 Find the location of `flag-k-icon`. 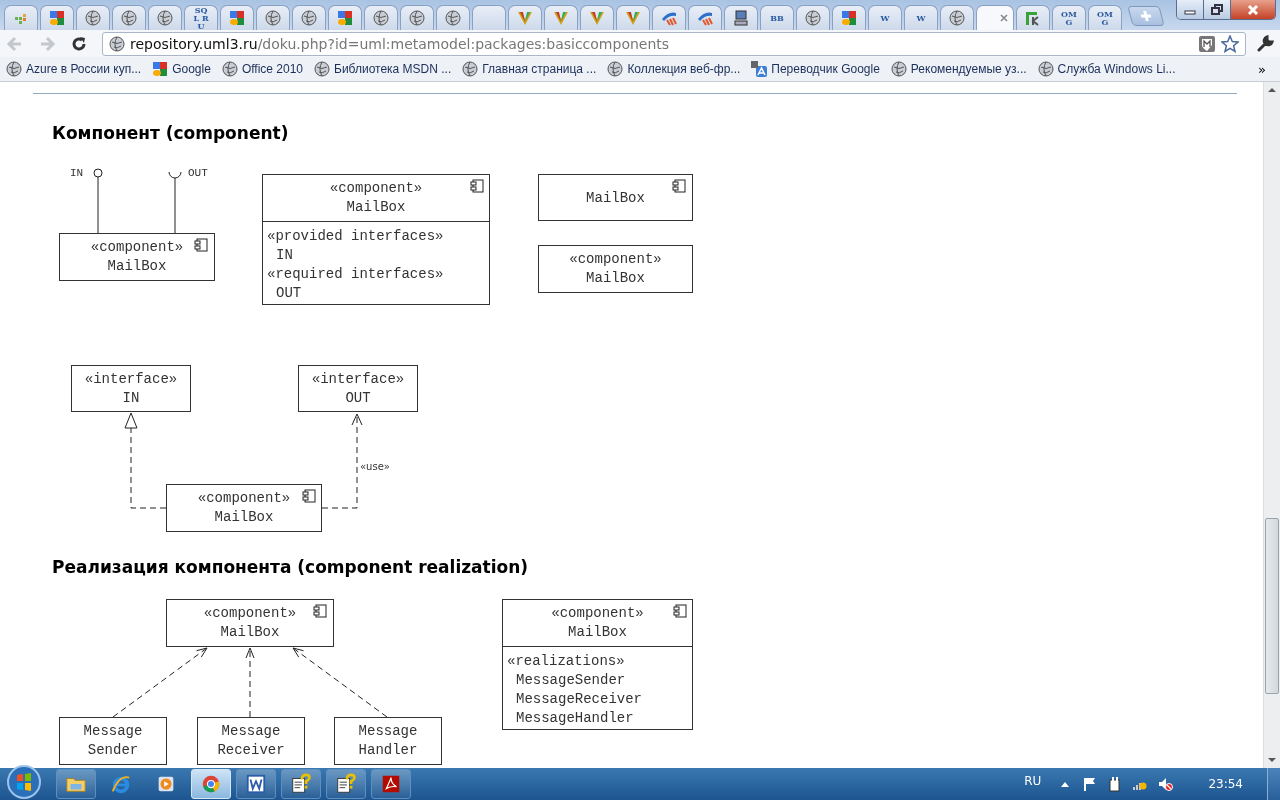

flag-k-icon is located at coordinates (1033, 18).